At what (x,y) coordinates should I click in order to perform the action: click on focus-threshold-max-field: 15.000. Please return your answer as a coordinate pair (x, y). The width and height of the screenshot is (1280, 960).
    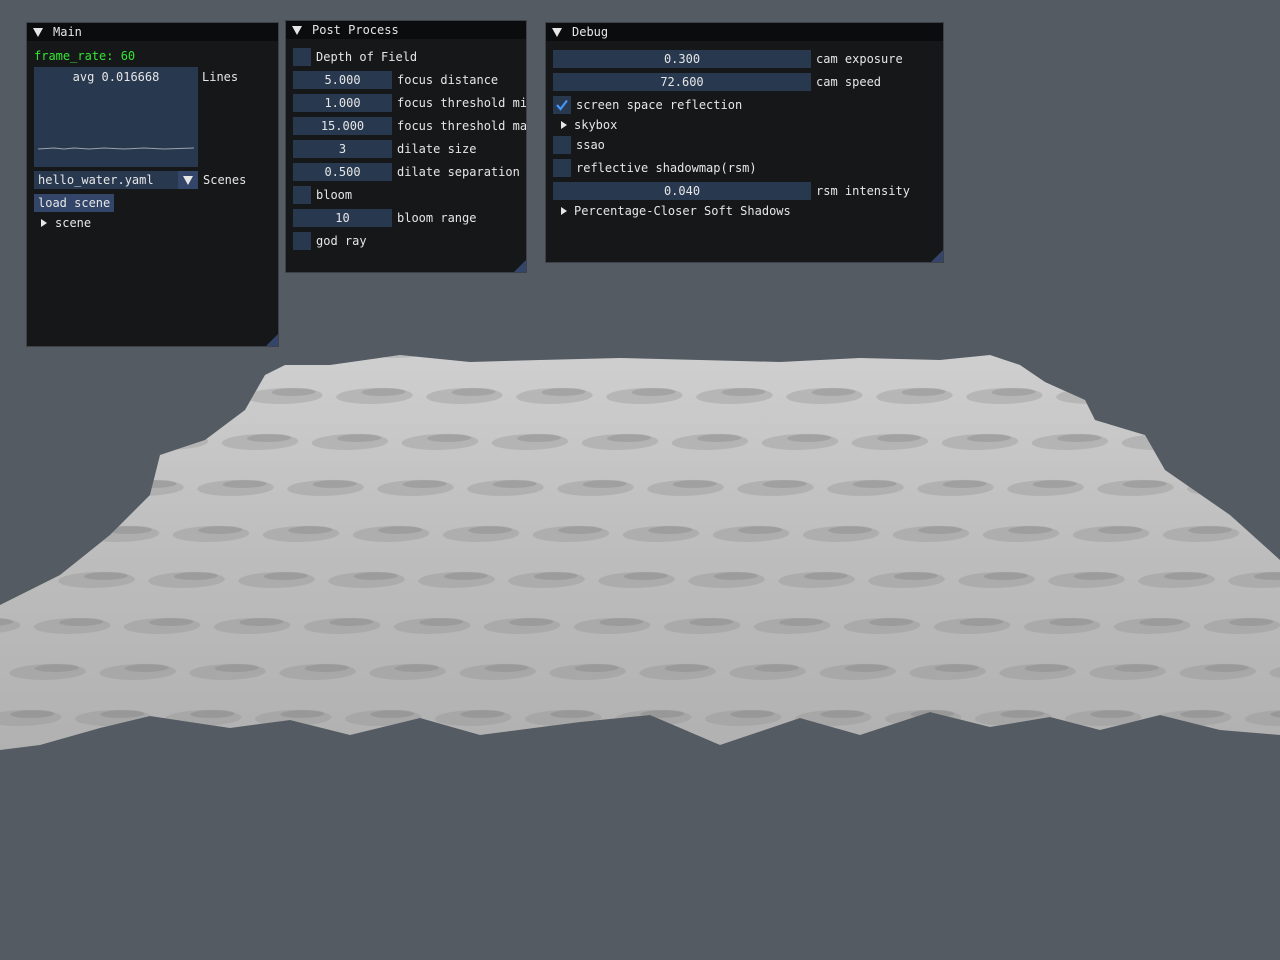
    Looking at the image, I should click on (342, 126).